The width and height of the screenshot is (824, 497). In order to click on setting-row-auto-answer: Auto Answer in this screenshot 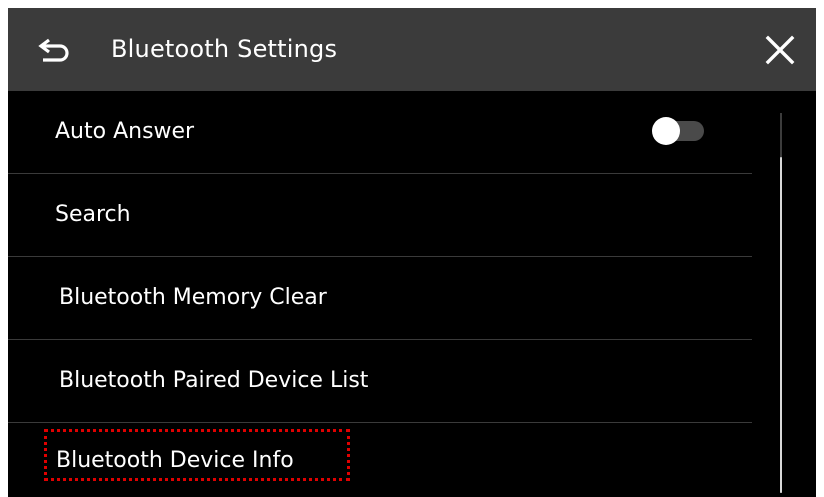, I will do `click(380, 132)`.